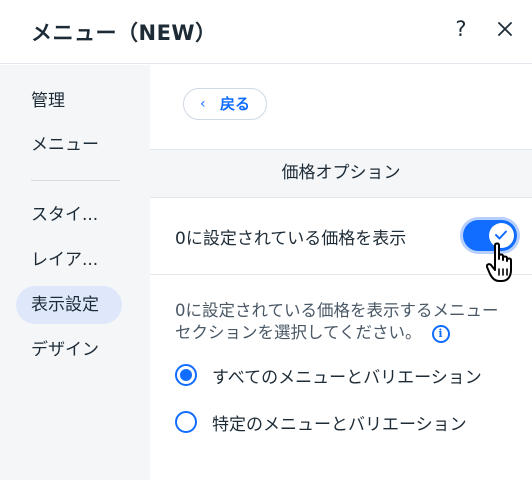 The height and width of the screenshot is (480, 532). I want to click on panel-title: メニュー（NEW）, so click(124, 33).